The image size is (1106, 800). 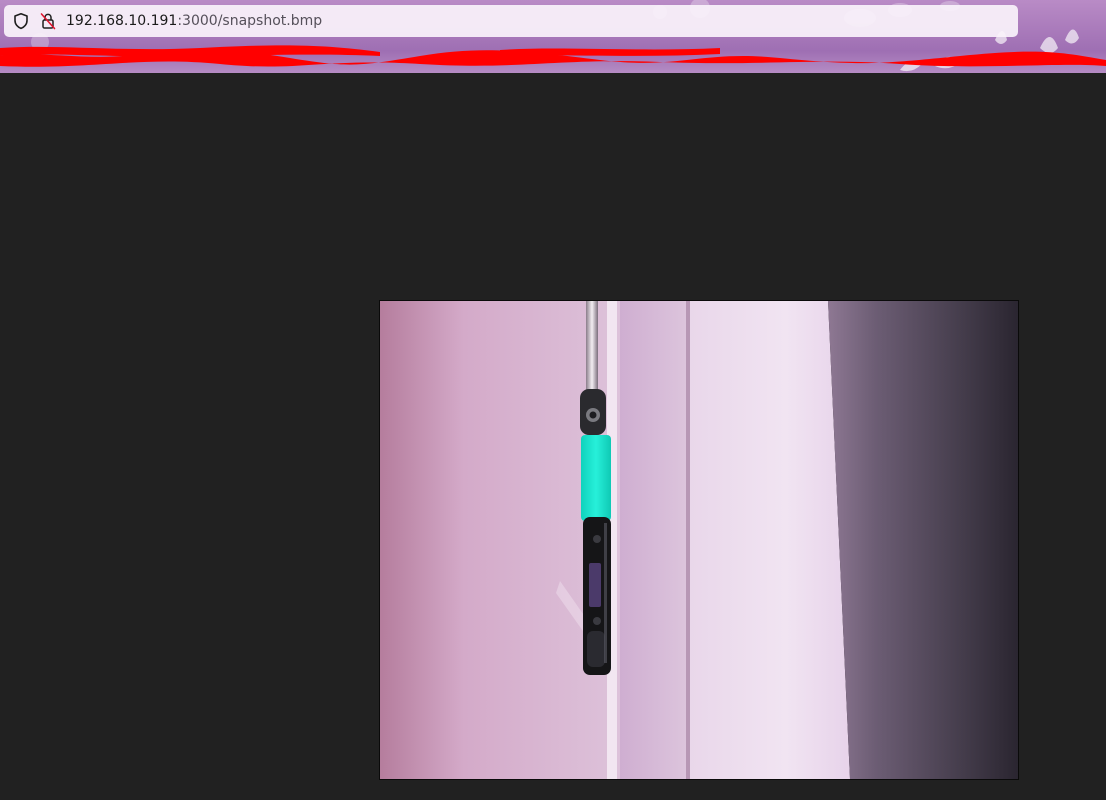 I want to click on url-host: 192.168.10.191, so click(x=122, y=21).